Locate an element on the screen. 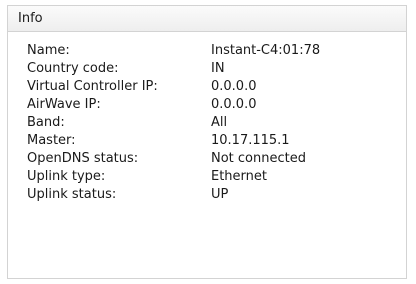 The image size is (416, 284). panel-title: Info is located at coordinates (207, 19).